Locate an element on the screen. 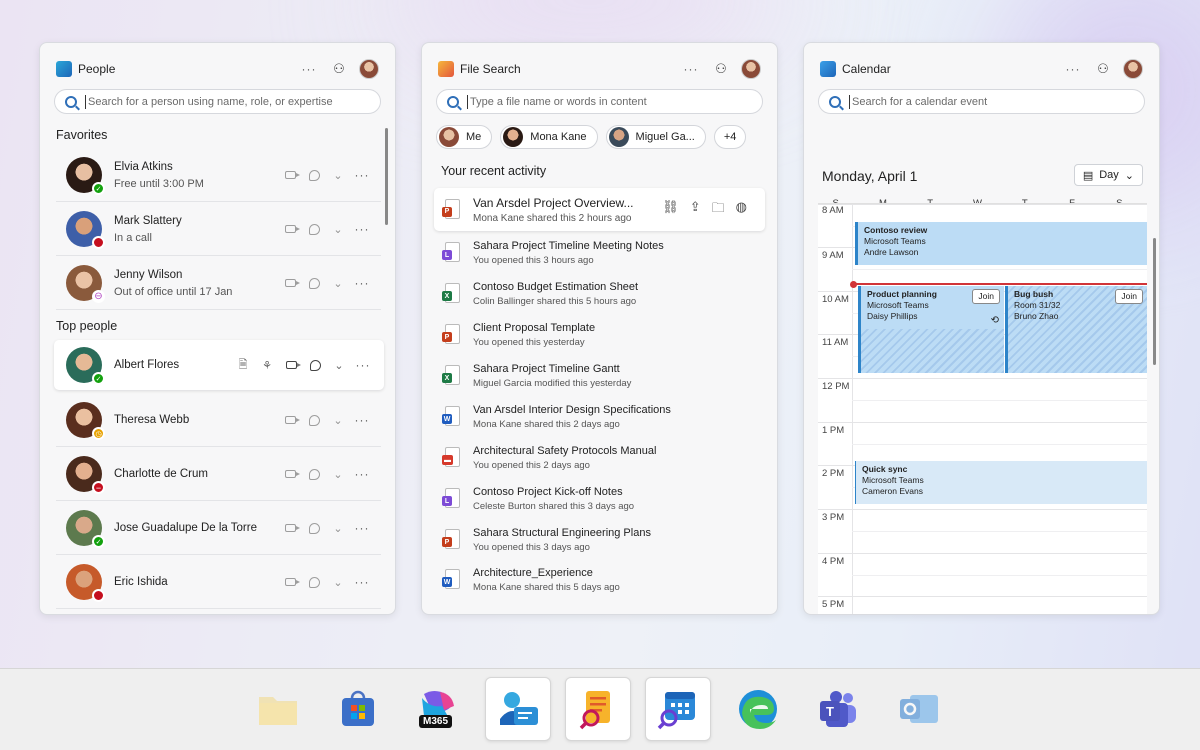 Image resolution: width=1200 pixels, height=750 pixels. people-search-input is located at coordinates (232, 101).